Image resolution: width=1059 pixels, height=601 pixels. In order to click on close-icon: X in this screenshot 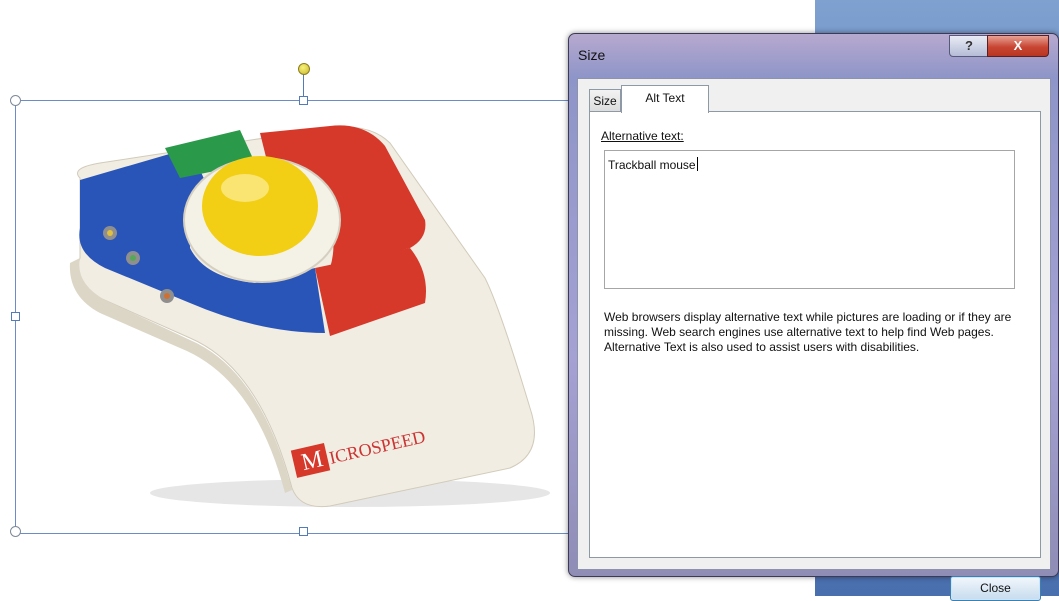, I will do `click(1018, 46)`.